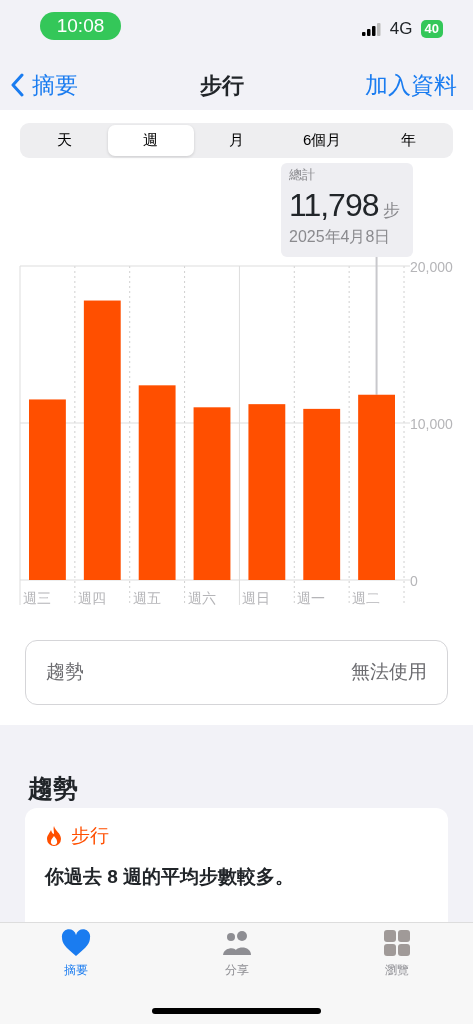  What do you see at coordinates (65, 140) in the screenshot?
I see `segment-tab: 天` at bounding box center [65, 140].